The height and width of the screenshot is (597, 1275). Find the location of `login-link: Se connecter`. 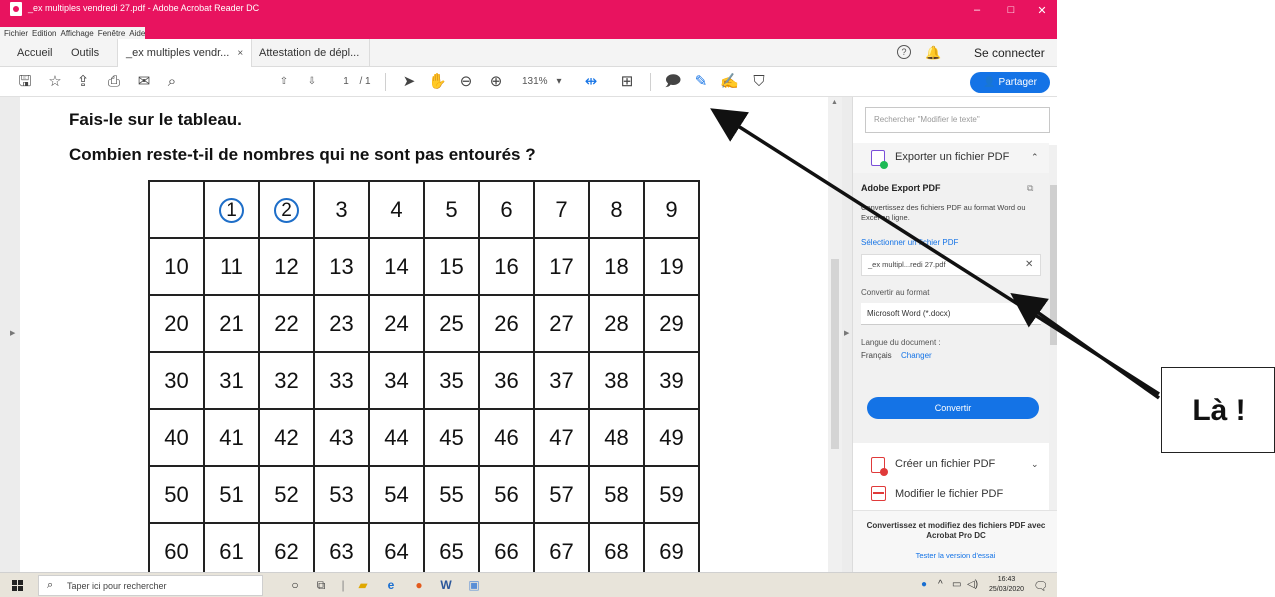

login-link: Se connecter is located at coordinates (1009, 53).